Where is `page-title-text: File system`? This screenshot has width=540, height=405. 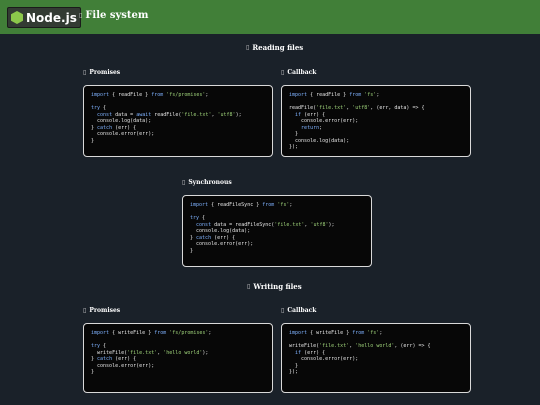 page-title-text: File system is located at coordinates (117, 15).